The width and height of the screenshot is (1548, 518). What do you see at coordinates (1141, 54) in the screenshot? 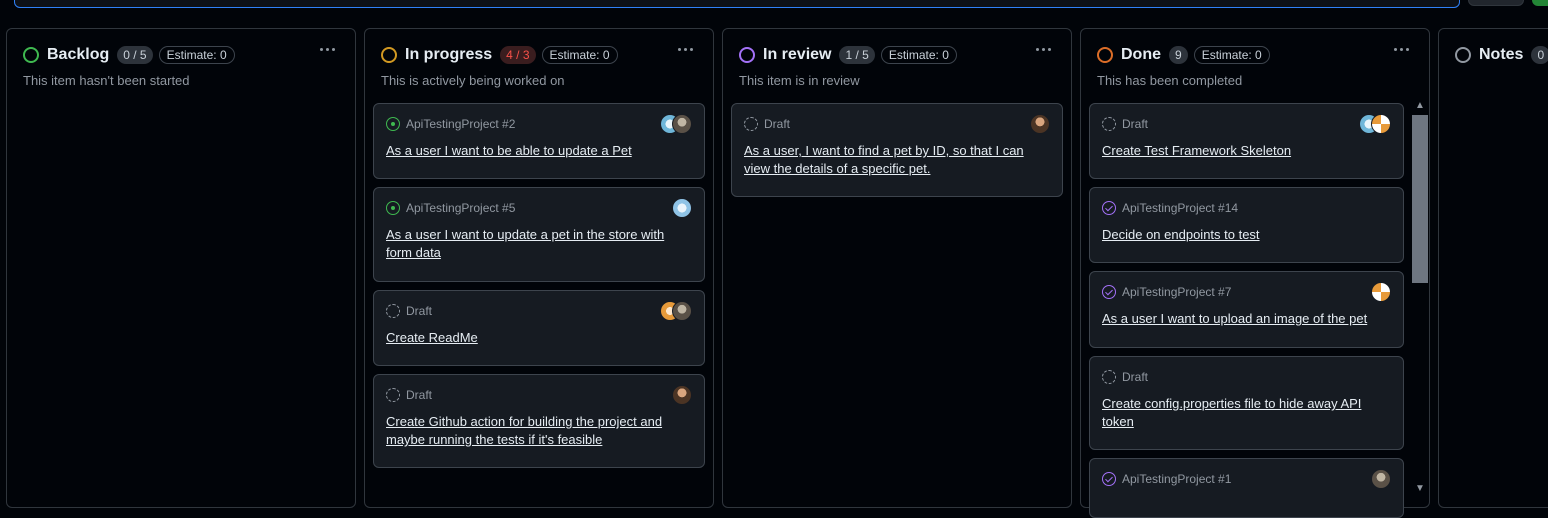
I see `column-title: Done` at bounding box center [1141, 54].